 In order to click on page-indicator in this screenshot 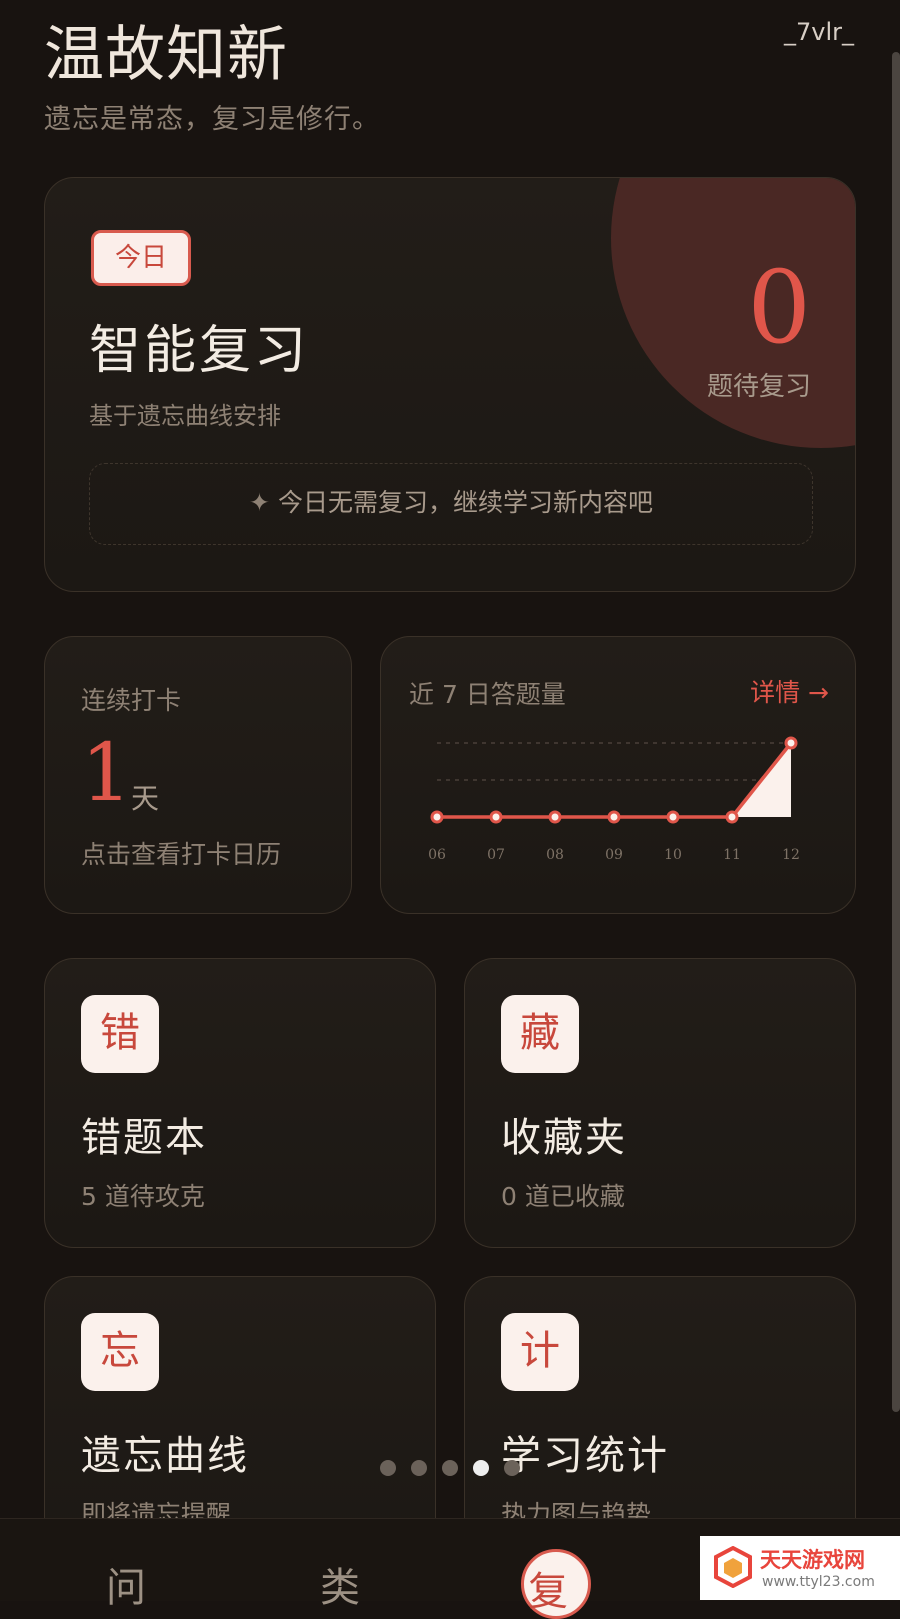, I will do `click(450, 1468)`.